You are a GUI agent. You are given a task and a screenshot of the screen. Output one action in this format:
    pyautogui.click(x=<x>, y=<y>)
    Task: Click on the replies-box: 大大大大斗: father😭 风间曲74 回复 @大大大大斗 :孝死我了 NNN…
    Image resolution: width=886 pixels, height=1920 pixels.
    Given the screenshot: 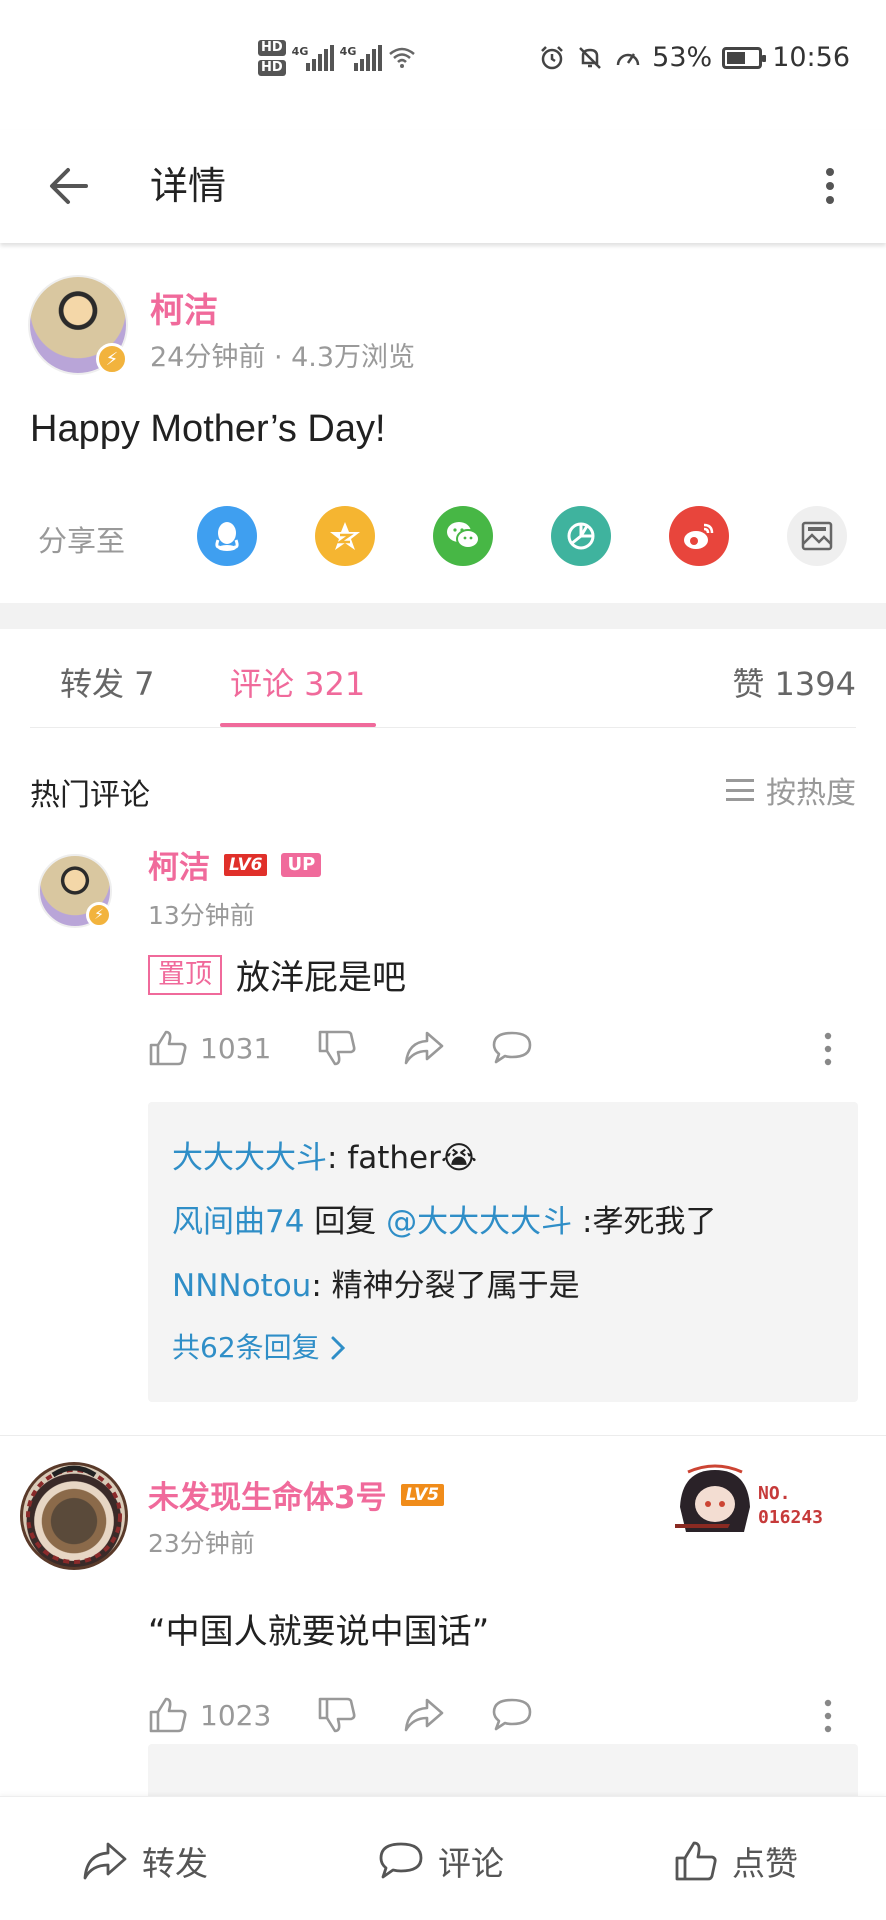 What is the action you would take?
    pyautogui.click(x=503, y=1252)
    